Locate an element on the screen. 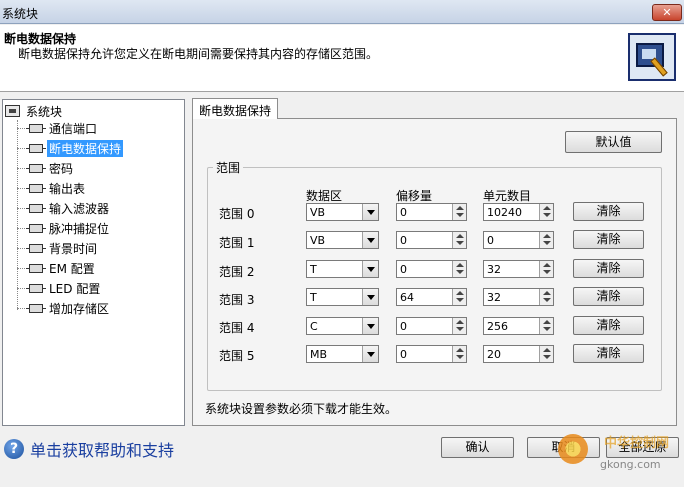 The width and height of the screenshot is (684, 487). tree-item-label: 背景时间 is located at coordinates (73, 249).